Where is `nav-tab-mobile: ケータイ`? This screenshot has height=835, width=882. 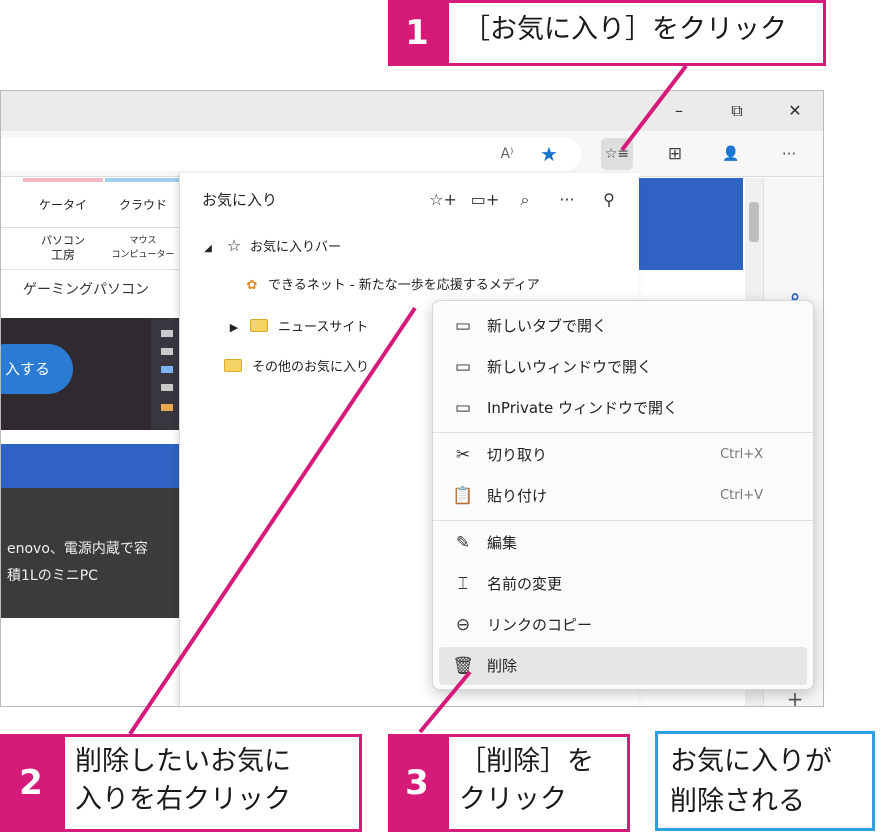 nav-tab-mobile: ケータイ is located at coordinates (63, 203).